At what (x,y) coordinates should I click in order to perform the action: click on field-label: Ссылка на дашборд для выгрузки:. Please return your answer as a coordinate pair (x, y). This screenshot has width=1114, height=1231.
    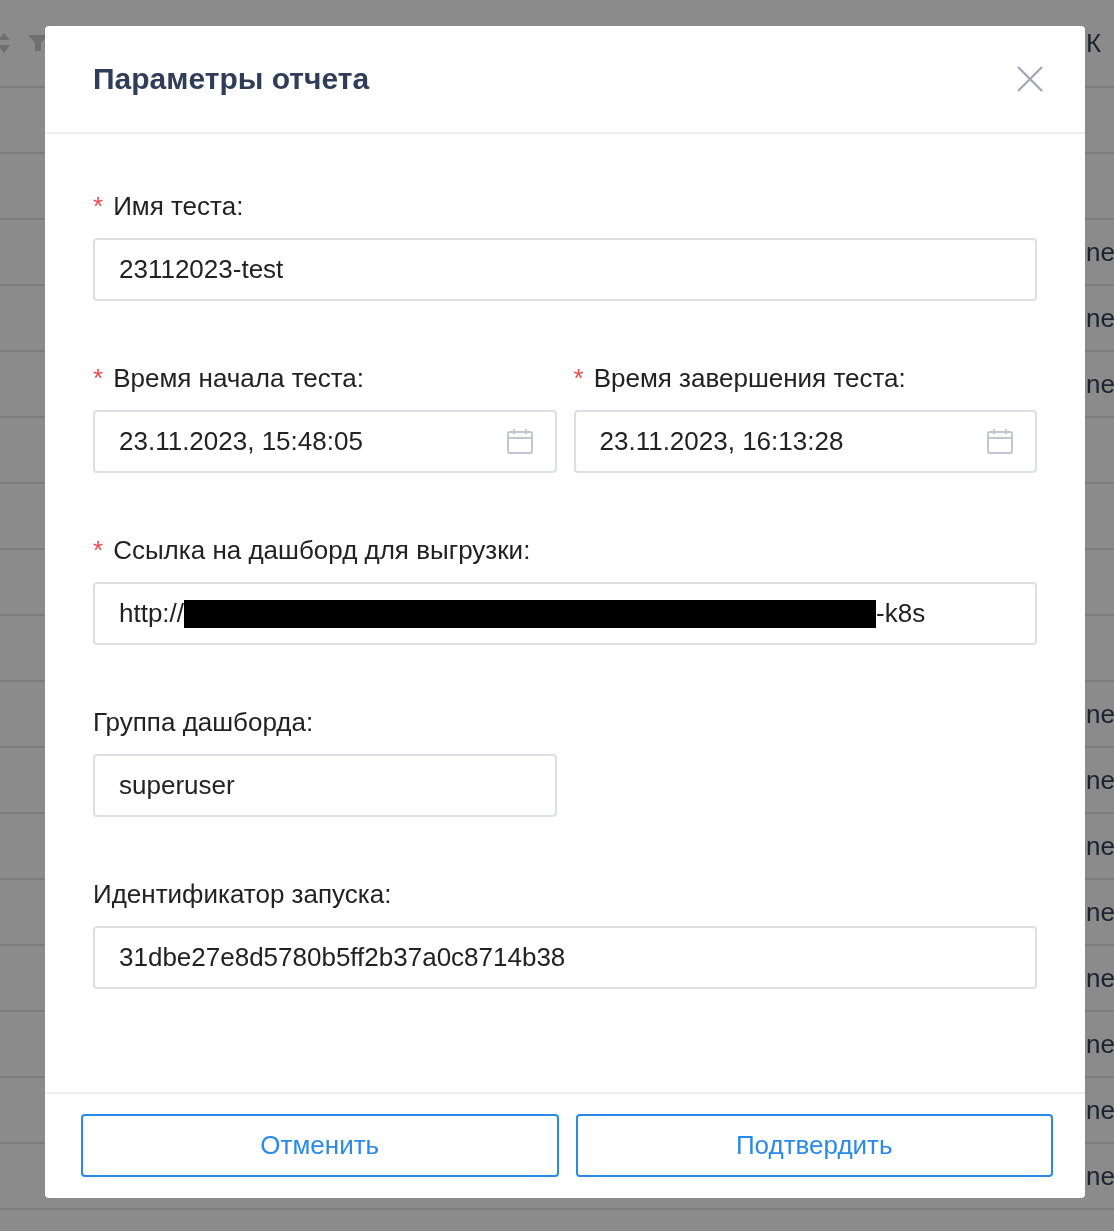
    Looking at the image, I should click on (322, 550).